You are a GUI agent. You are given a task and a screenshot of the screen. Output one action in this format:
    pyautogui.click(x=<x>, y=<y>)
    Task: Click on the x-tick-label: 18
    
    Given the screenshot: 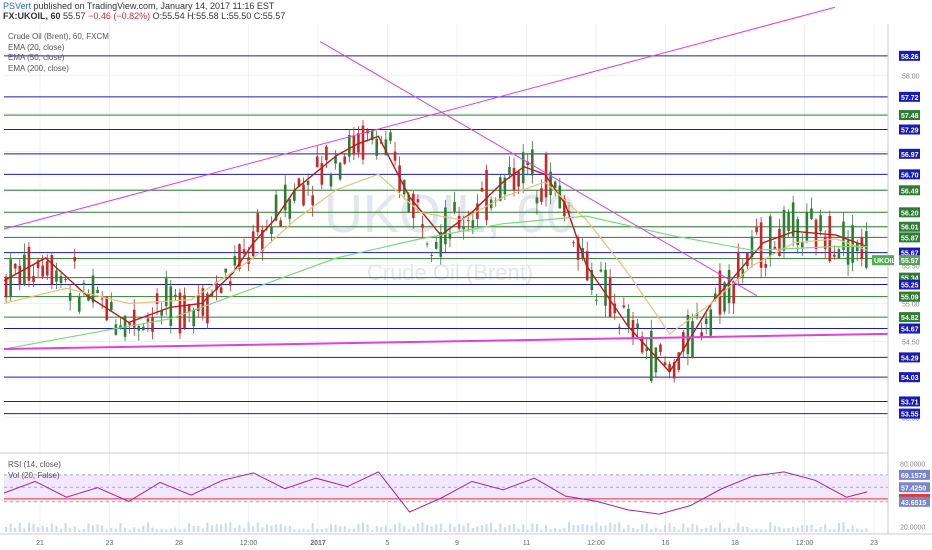 What is the action you would take?
    pyautogui.click(x=735, y=543)
    